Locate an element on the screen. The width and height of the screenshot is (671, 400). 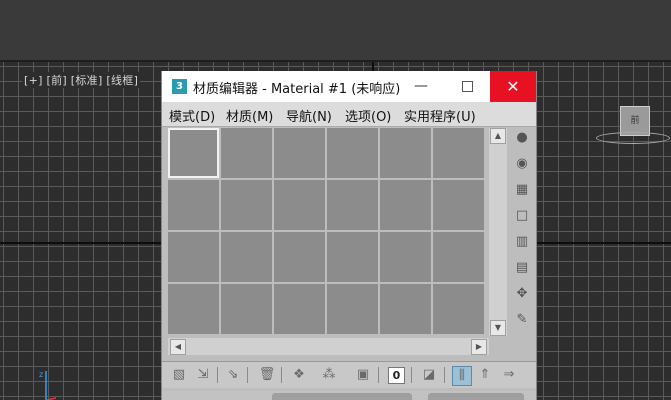
scroll-right-button: ▶ is located at coordinates (479, 347).